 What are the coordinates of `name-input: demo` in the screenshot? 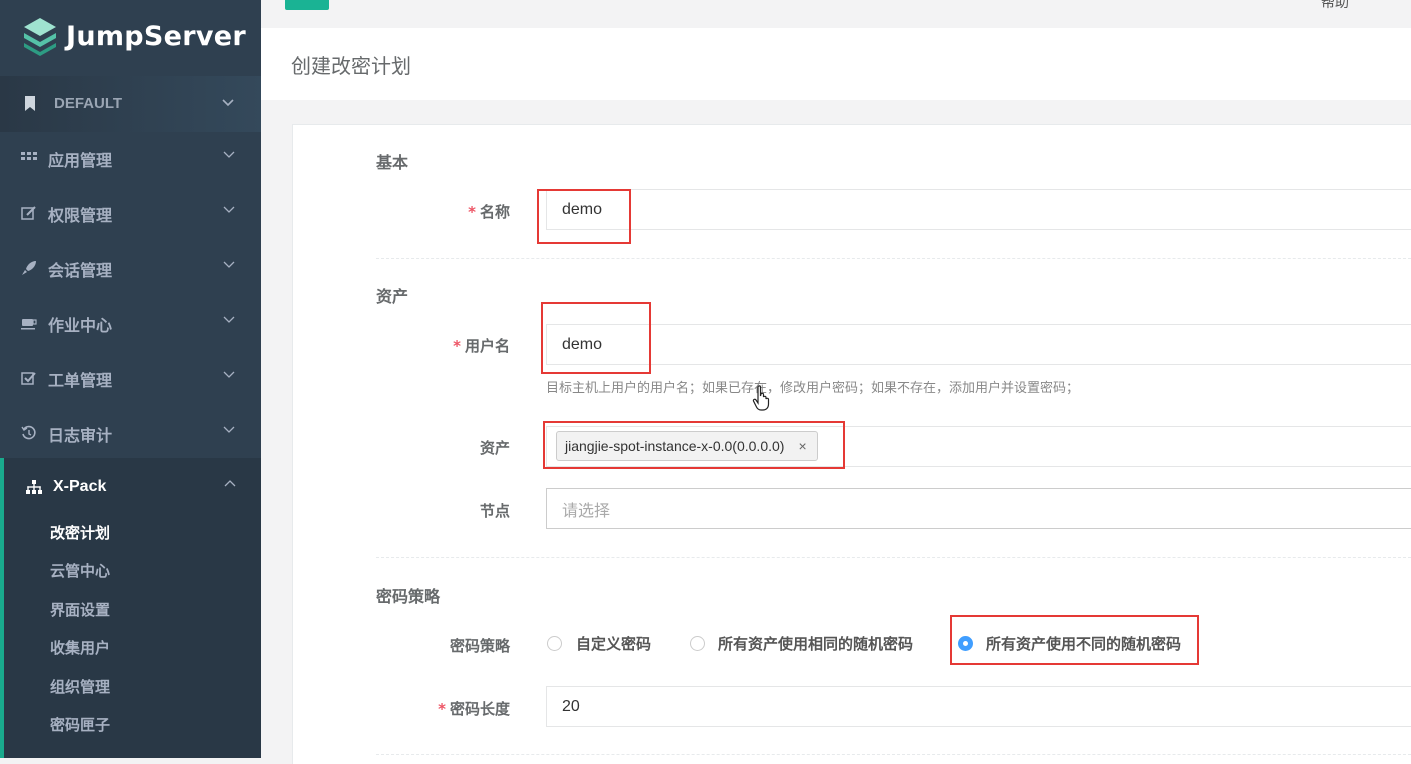 It's located at (978, 209).